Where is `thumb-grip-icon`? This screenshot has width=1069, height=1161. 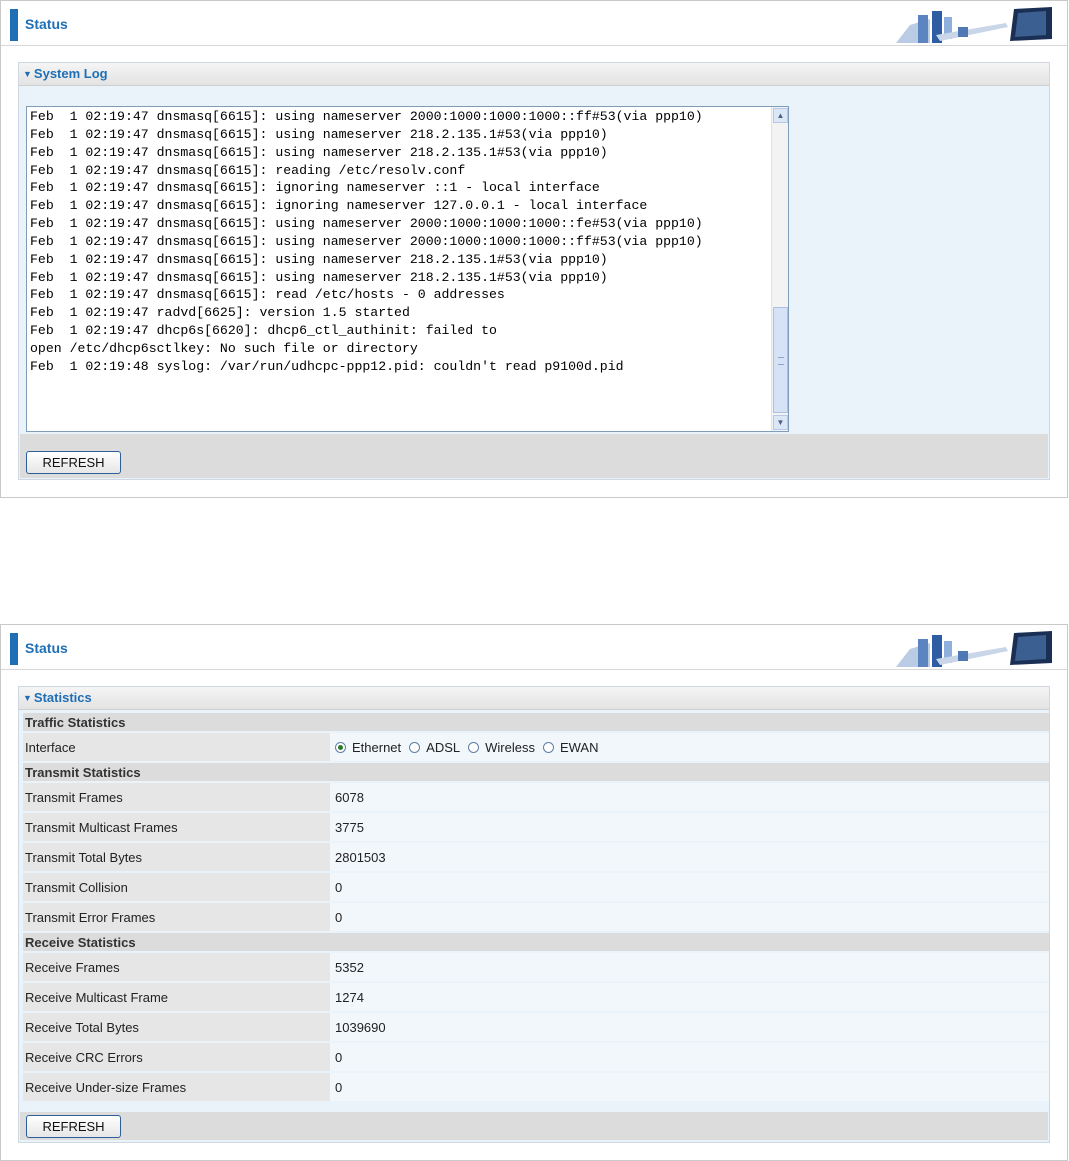 thumb-grip-icon is located at coordinates (781, 361).